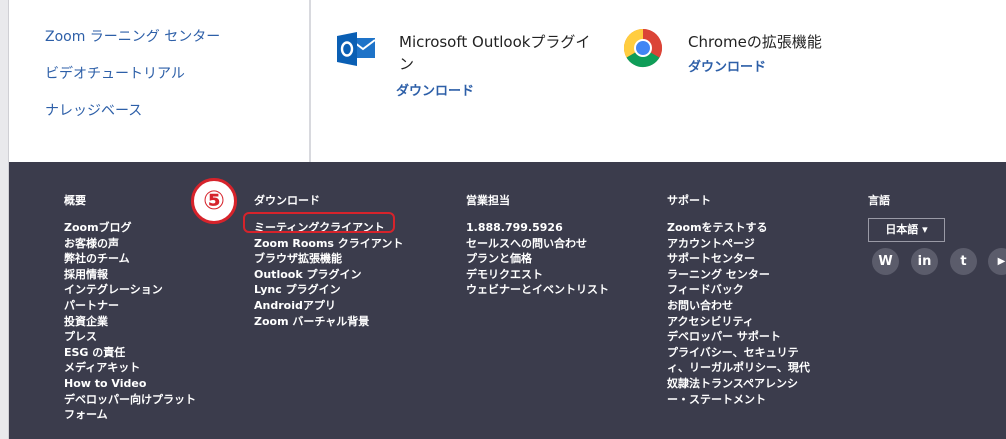 The height and width of the screenshot is (439, 1006). Describe the element at coordinates (738, 244) in the screenshot. I see `footer-link: アカウントページ` at that location.